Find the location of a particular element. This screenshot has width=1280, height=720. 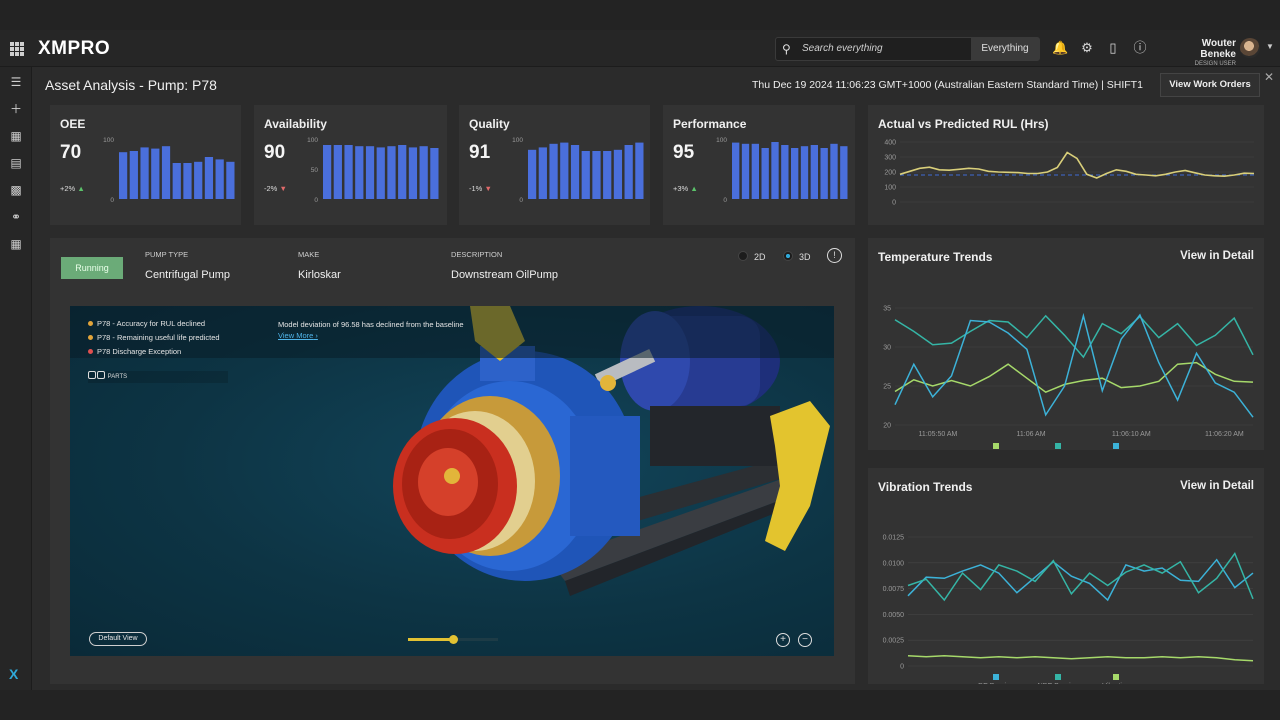

search-bar: ⚲ Search everything Everything is located at coordinates (907, 49).